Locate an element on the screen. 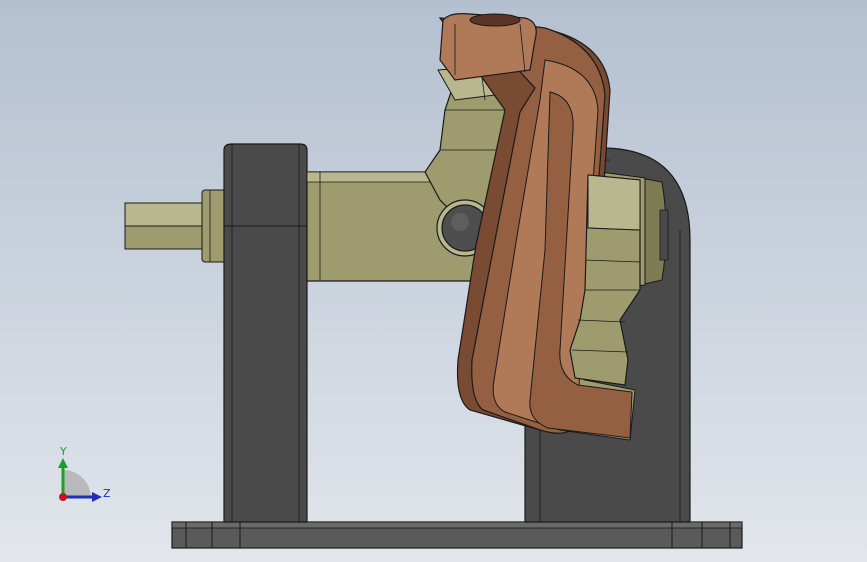  triad-y-label: Y is located at coordinates (63, 451).